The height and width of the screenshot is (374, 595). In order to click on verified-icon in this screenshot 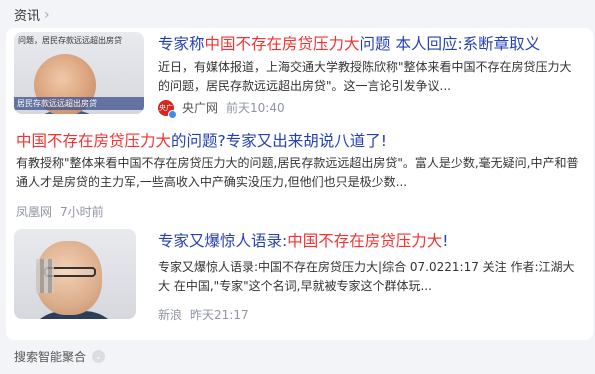, I will do `click(172, 114)`.